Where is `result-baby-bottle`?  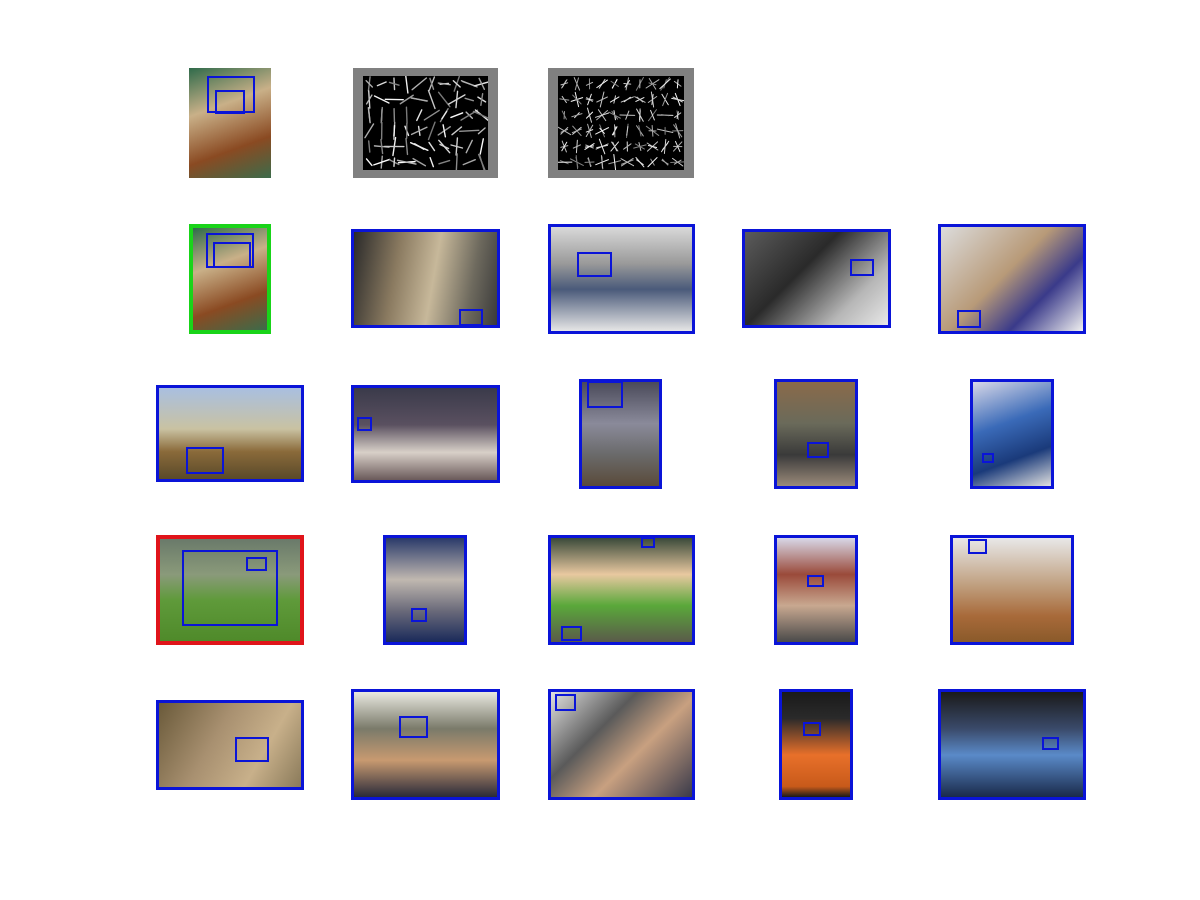
result-baby-bottle is located at coordinates (621, 590).